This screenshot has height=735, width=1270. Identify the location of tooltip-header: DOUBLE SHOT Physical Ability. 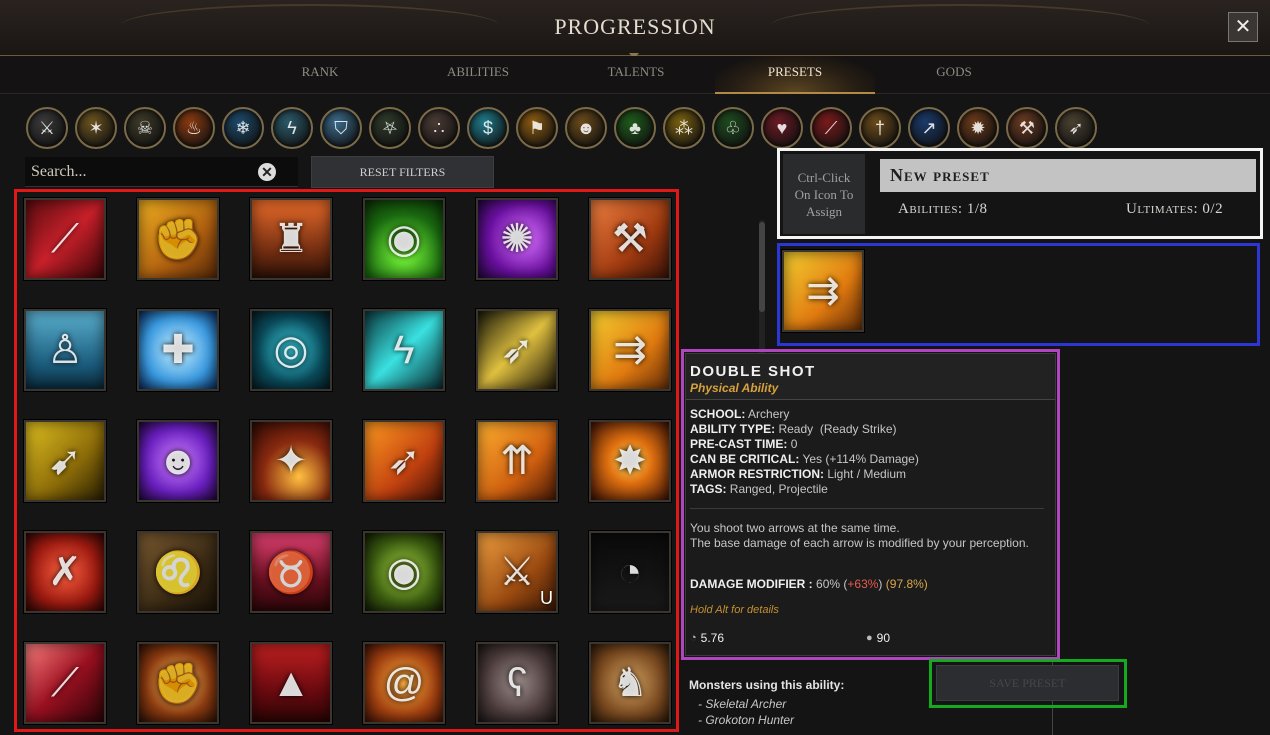
(870, 377).